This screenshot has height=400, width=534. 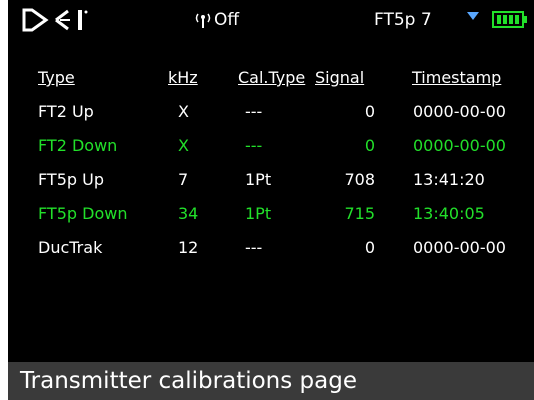 I want to click on transmitter-label: FT5p 7, so click(x=403, y=20).